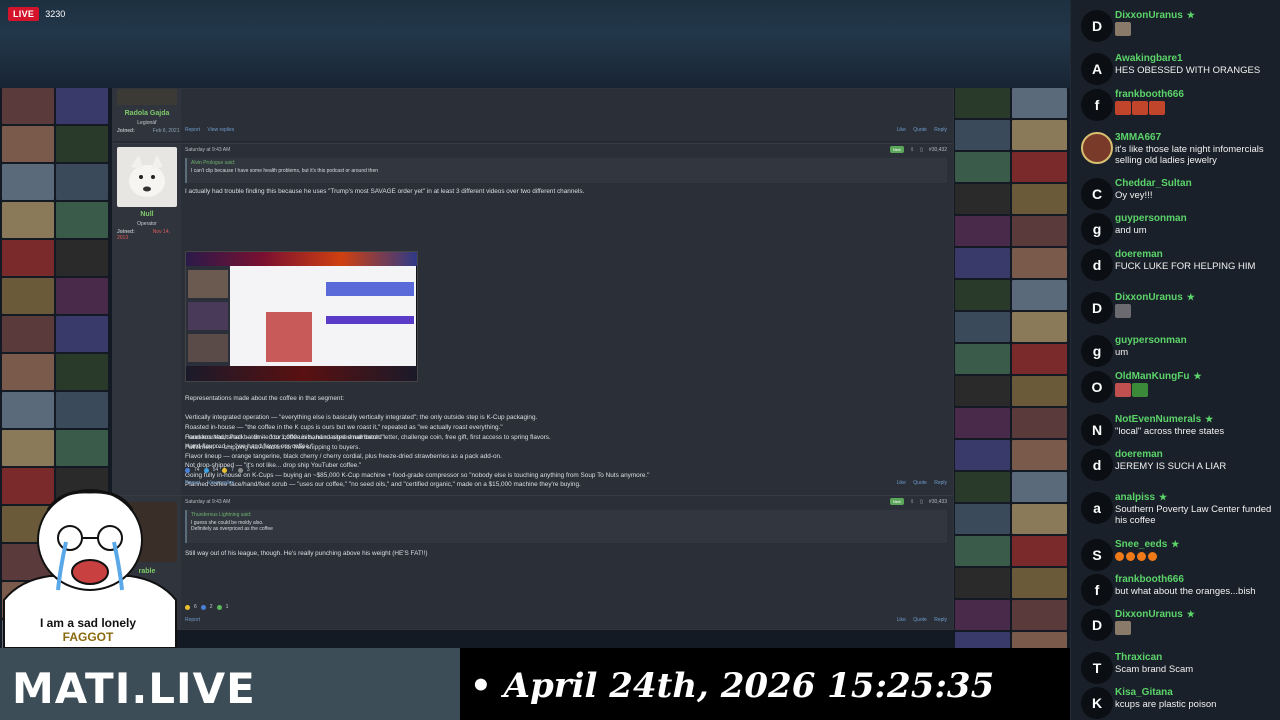 The image size is (1280, 720). Describe the element at coordinates (1164, 419) in the screenshot. I see `chat-username: NotEvenNumerals ★` at that location.